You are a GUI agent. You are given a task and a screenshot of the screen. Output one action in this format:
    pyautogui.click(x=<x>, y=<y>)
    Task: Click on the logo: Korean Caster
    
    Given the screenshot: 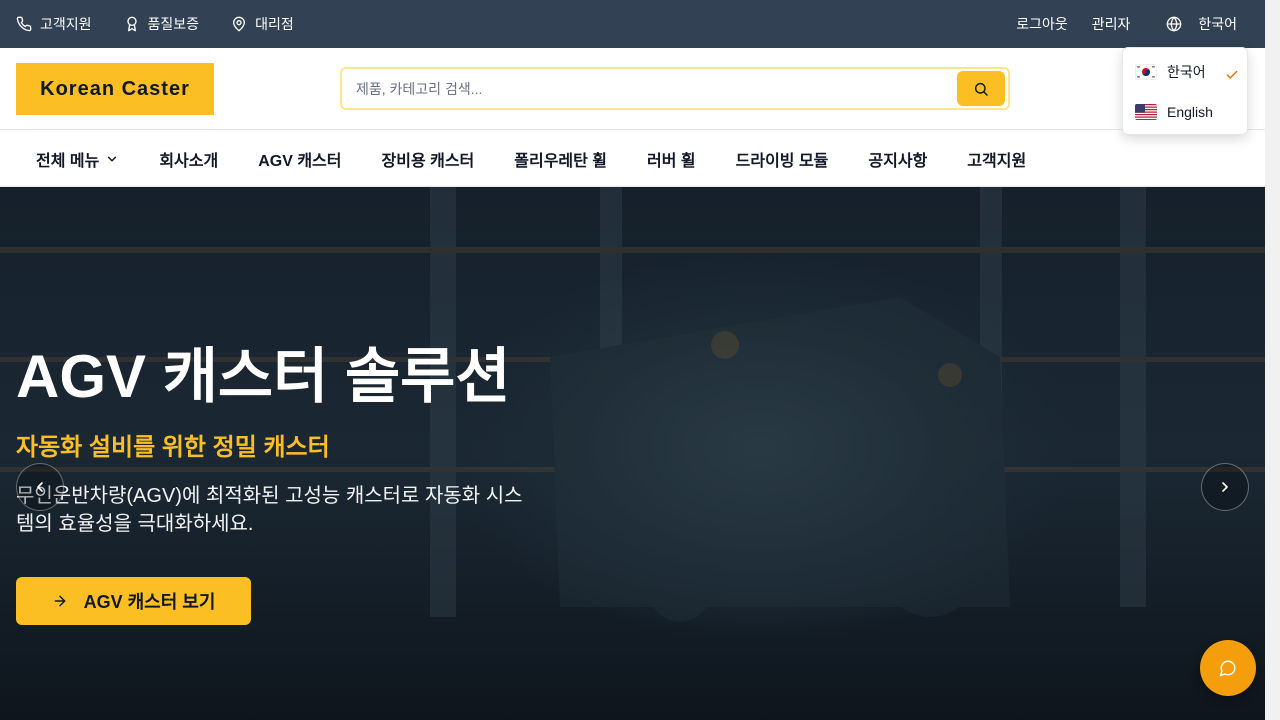 What is the action you would take?
    pyautogui.click(x=115, y=89)
    